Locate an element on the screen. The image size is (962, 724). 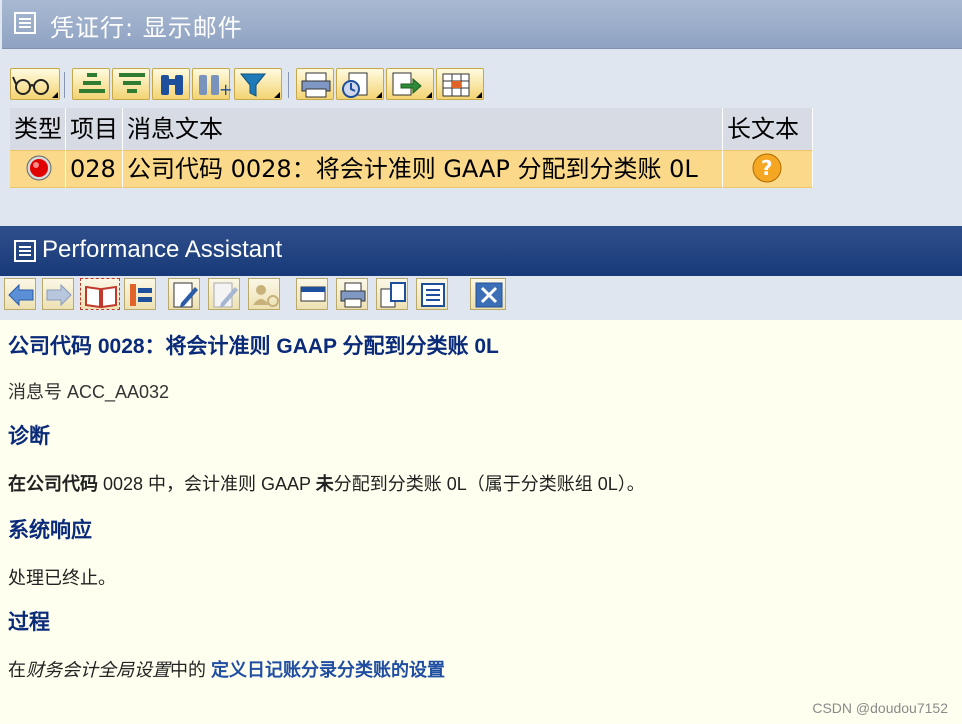
open-book-icon is located at coordinates (101, 297).